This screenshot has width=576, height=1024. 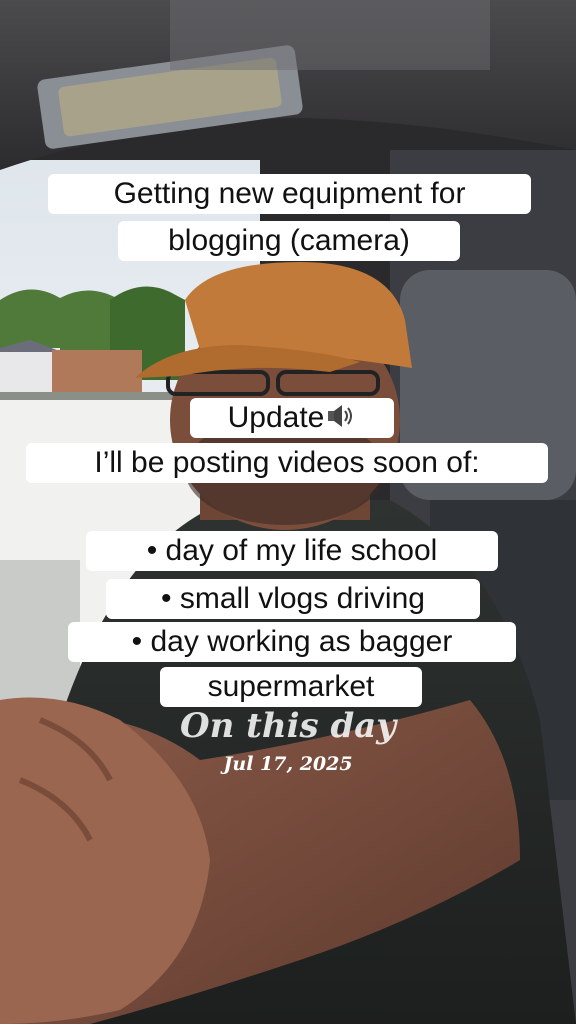 I want to click on memory-date: Jul 17, 2025, so click(x=288, y=764).